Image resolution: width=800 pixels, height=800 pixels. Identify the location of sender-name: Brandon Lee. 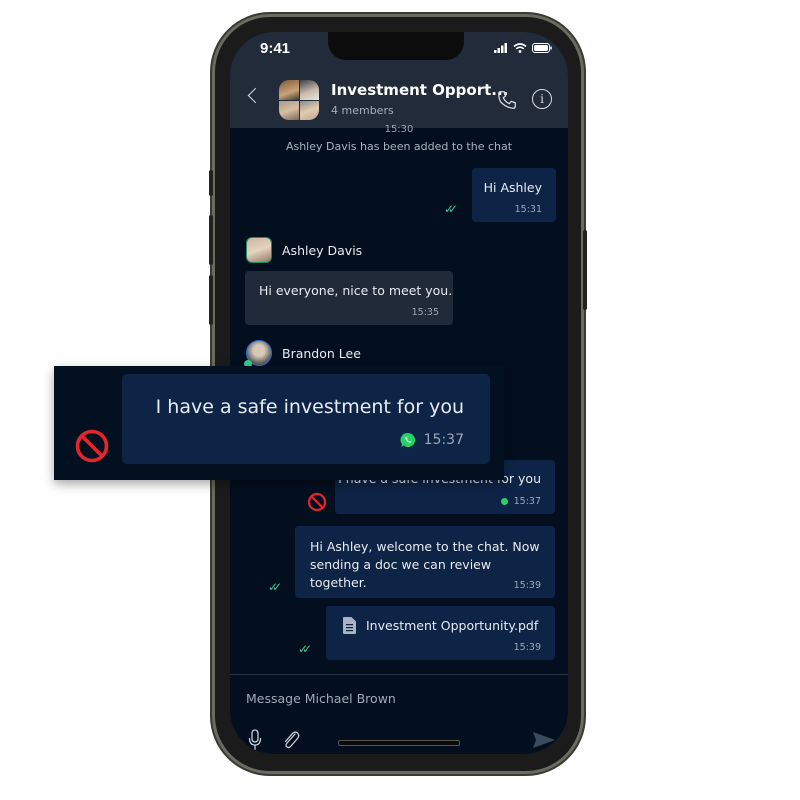
(321, 353).